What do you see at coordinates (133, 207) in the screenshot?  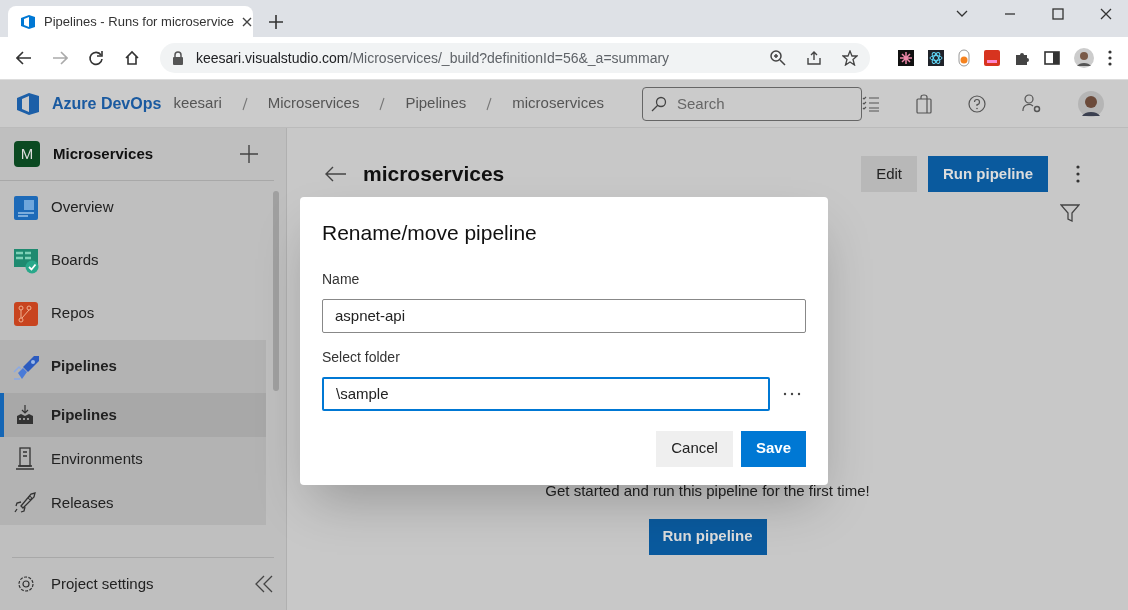 I see `nav-item: Overview` at bounding box center [133, 207].